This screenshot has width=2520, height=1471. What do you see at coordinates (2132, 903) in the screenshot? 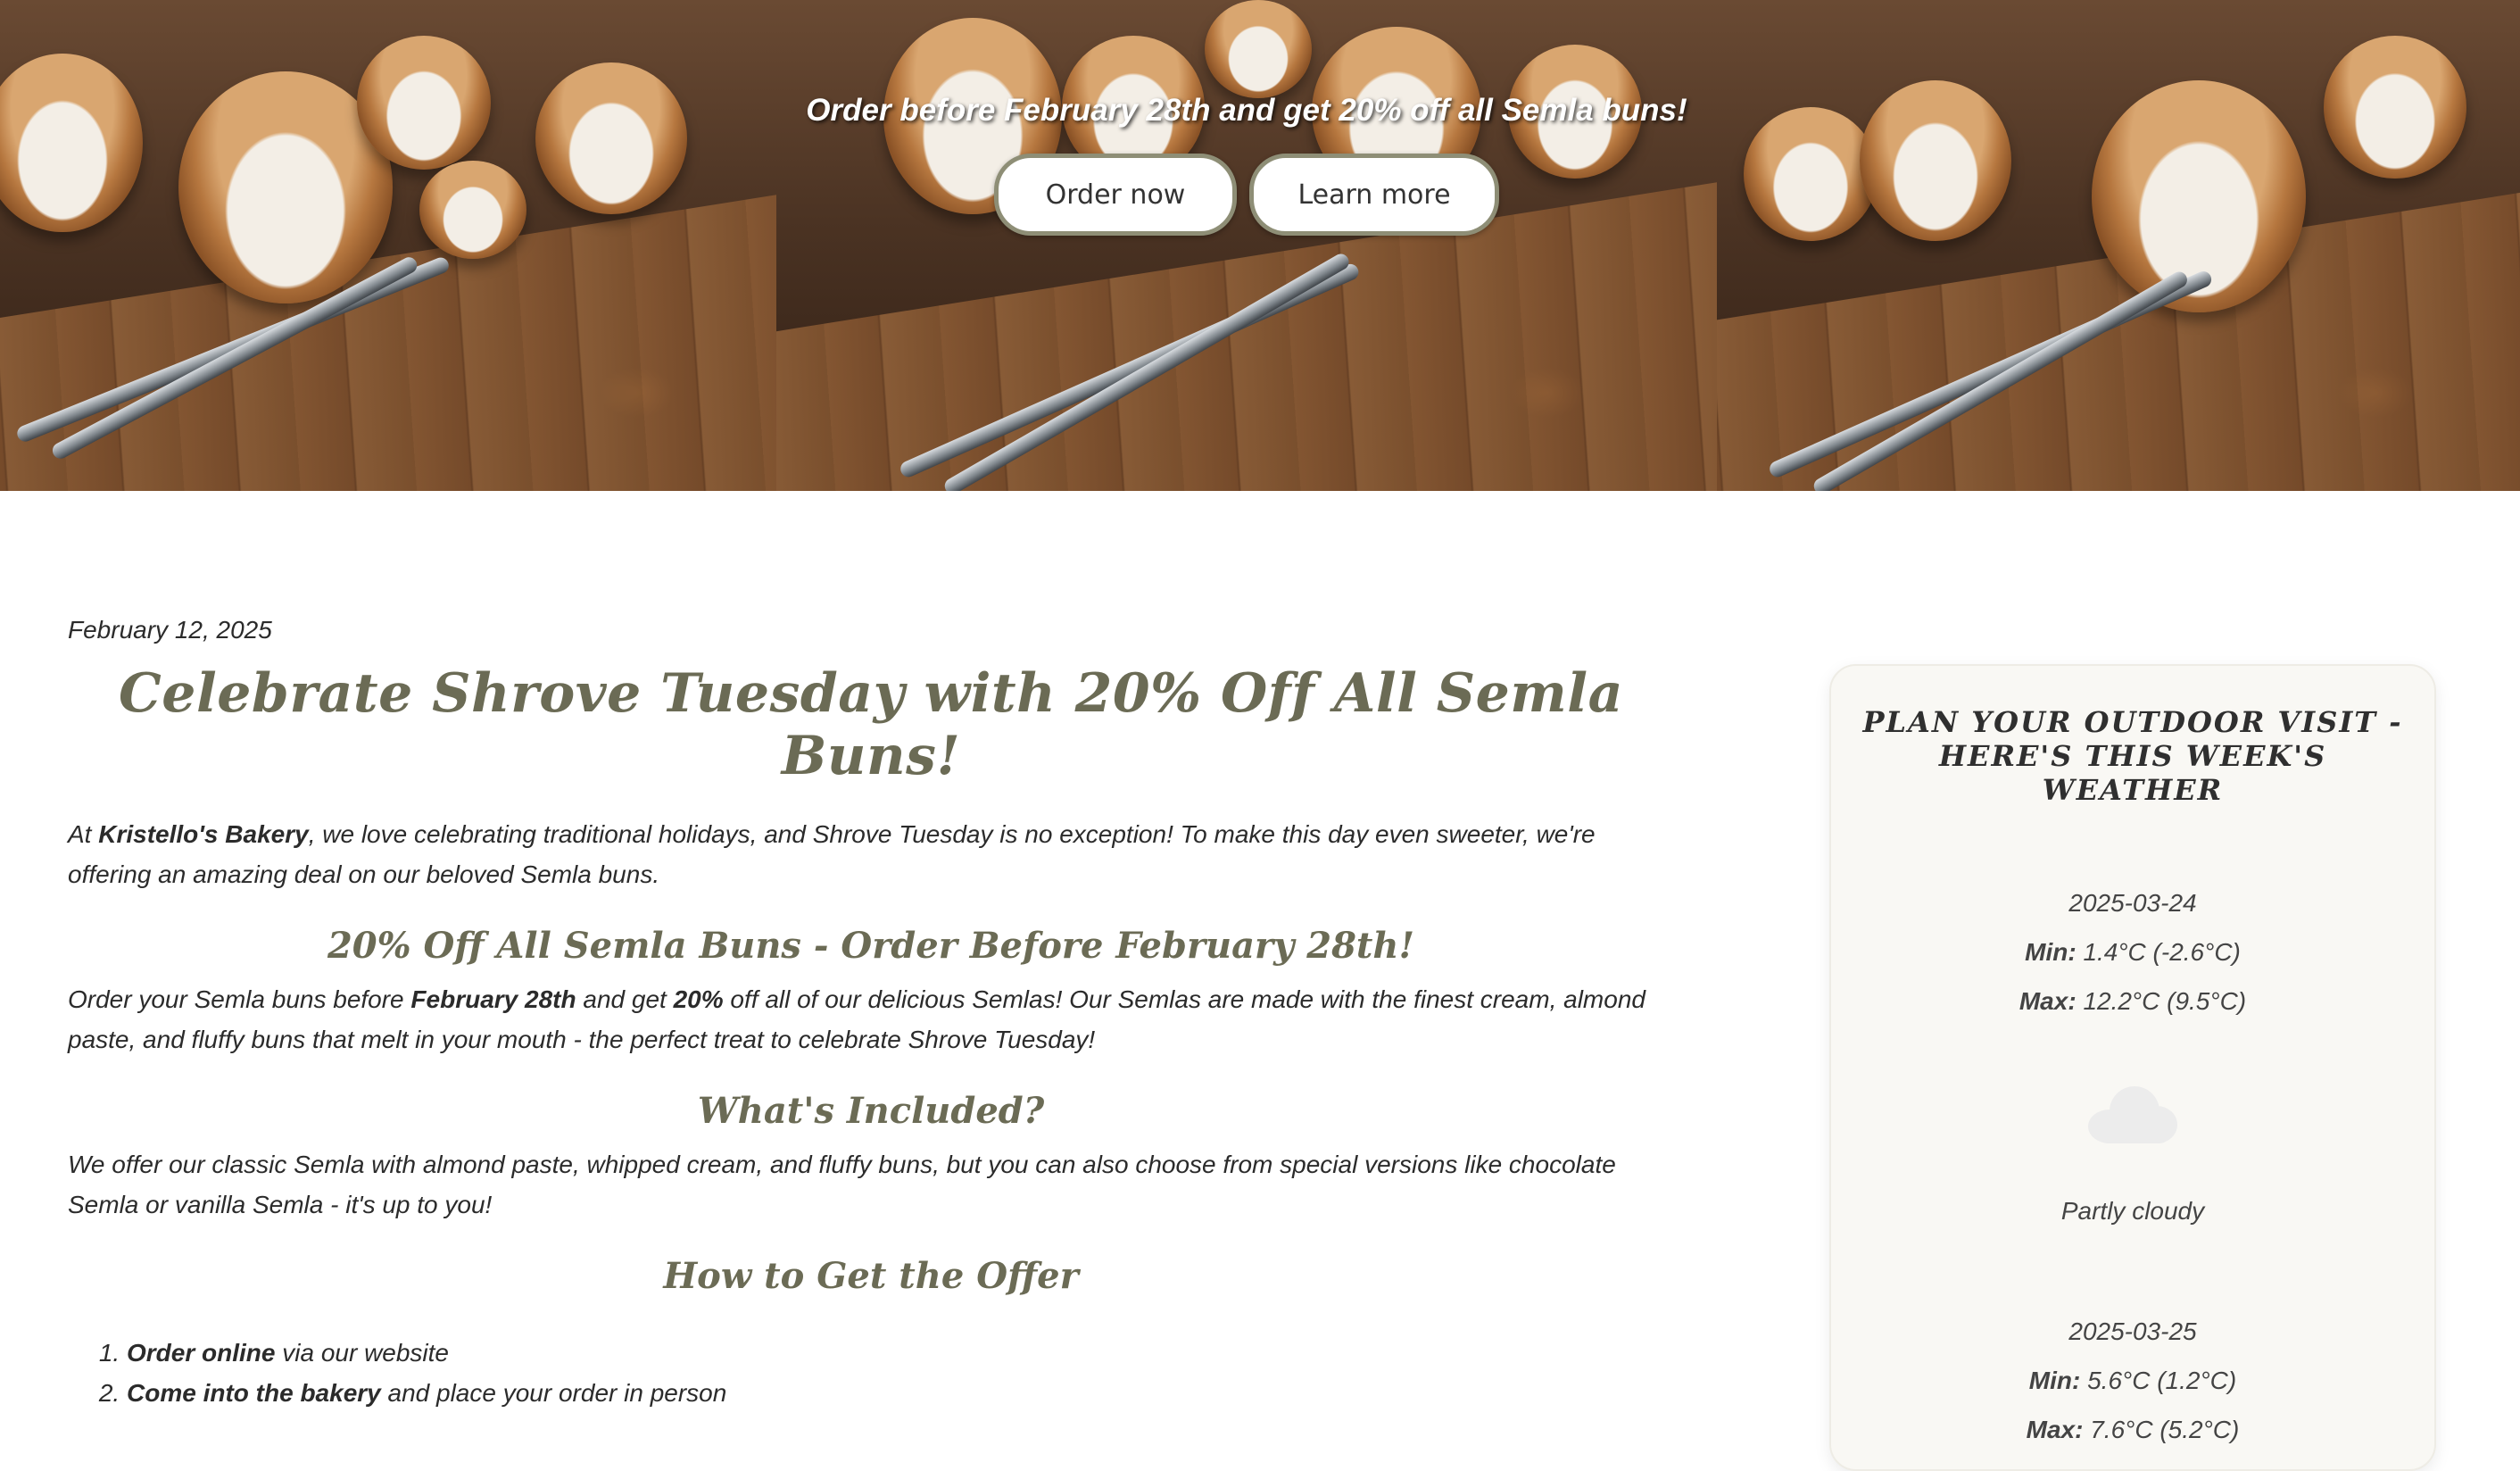
I see `weather-date: 2025-03-24` at bounding box center [2132, 903].